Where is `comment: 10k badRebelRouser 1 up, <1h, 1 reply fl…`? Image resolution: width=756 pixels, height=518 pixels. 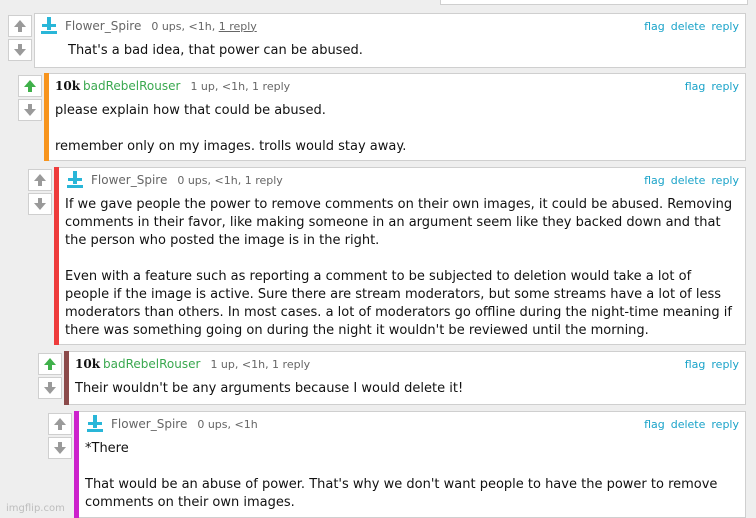 comment: 10k badRebelRouser 1 up, <1h, 1 reply fl… is located at coordinates (391, 378).